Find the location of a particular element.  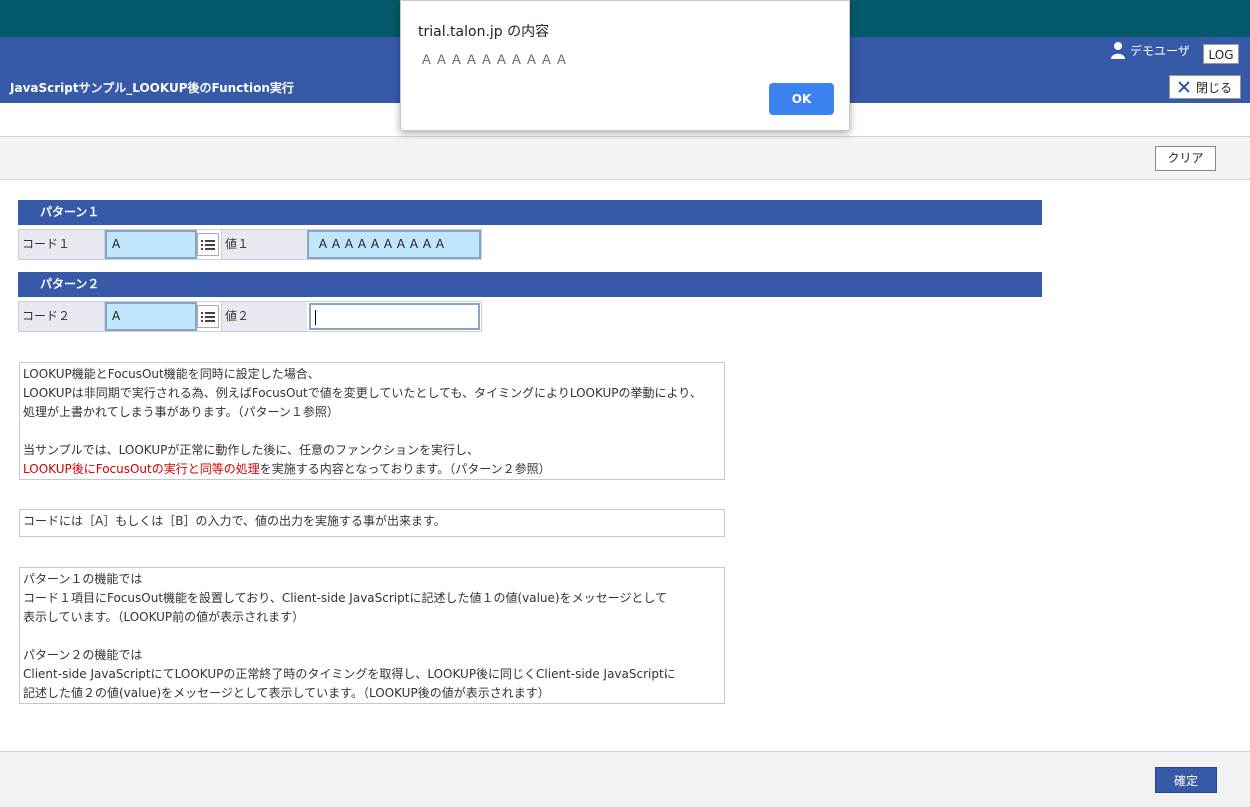

description-note-2: コードには［A］もしくは［B］の入力で、値の出力を実施する事が出来ます。 is located at coordinates (372, 523).